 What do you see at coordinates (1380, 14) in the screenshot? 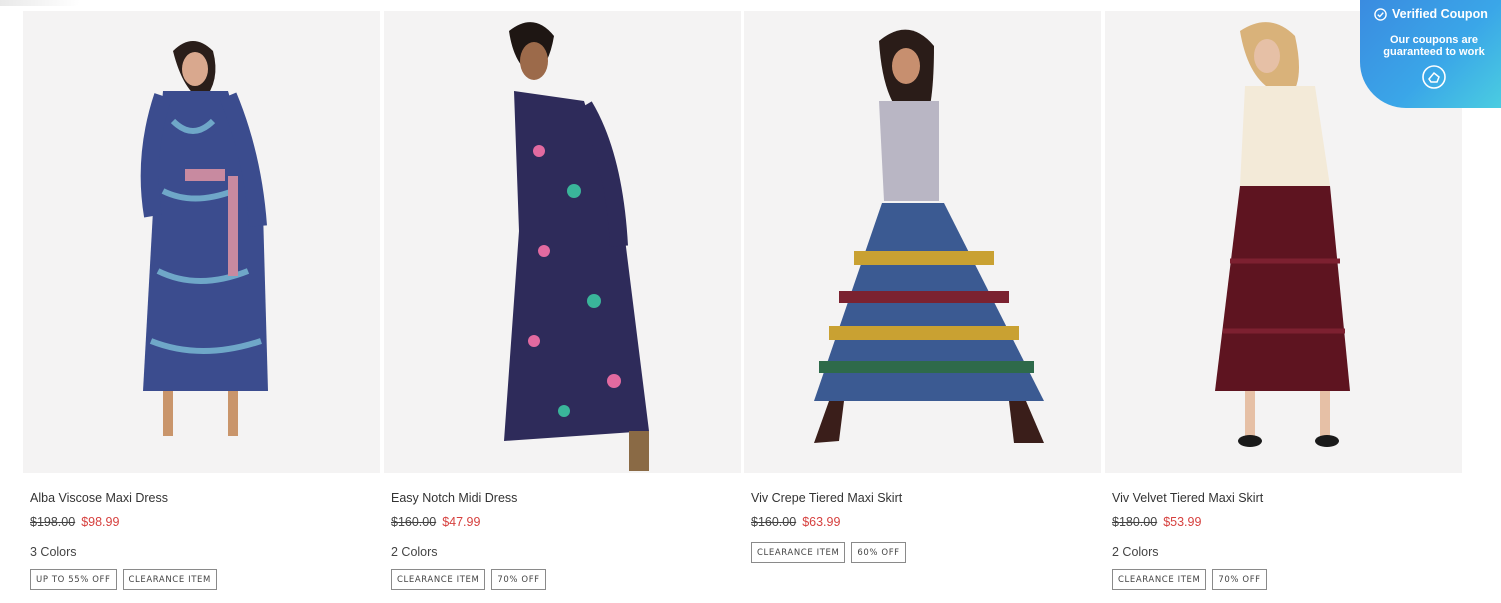
I see `check-circle-icon` at bounding box center [1380, 14].